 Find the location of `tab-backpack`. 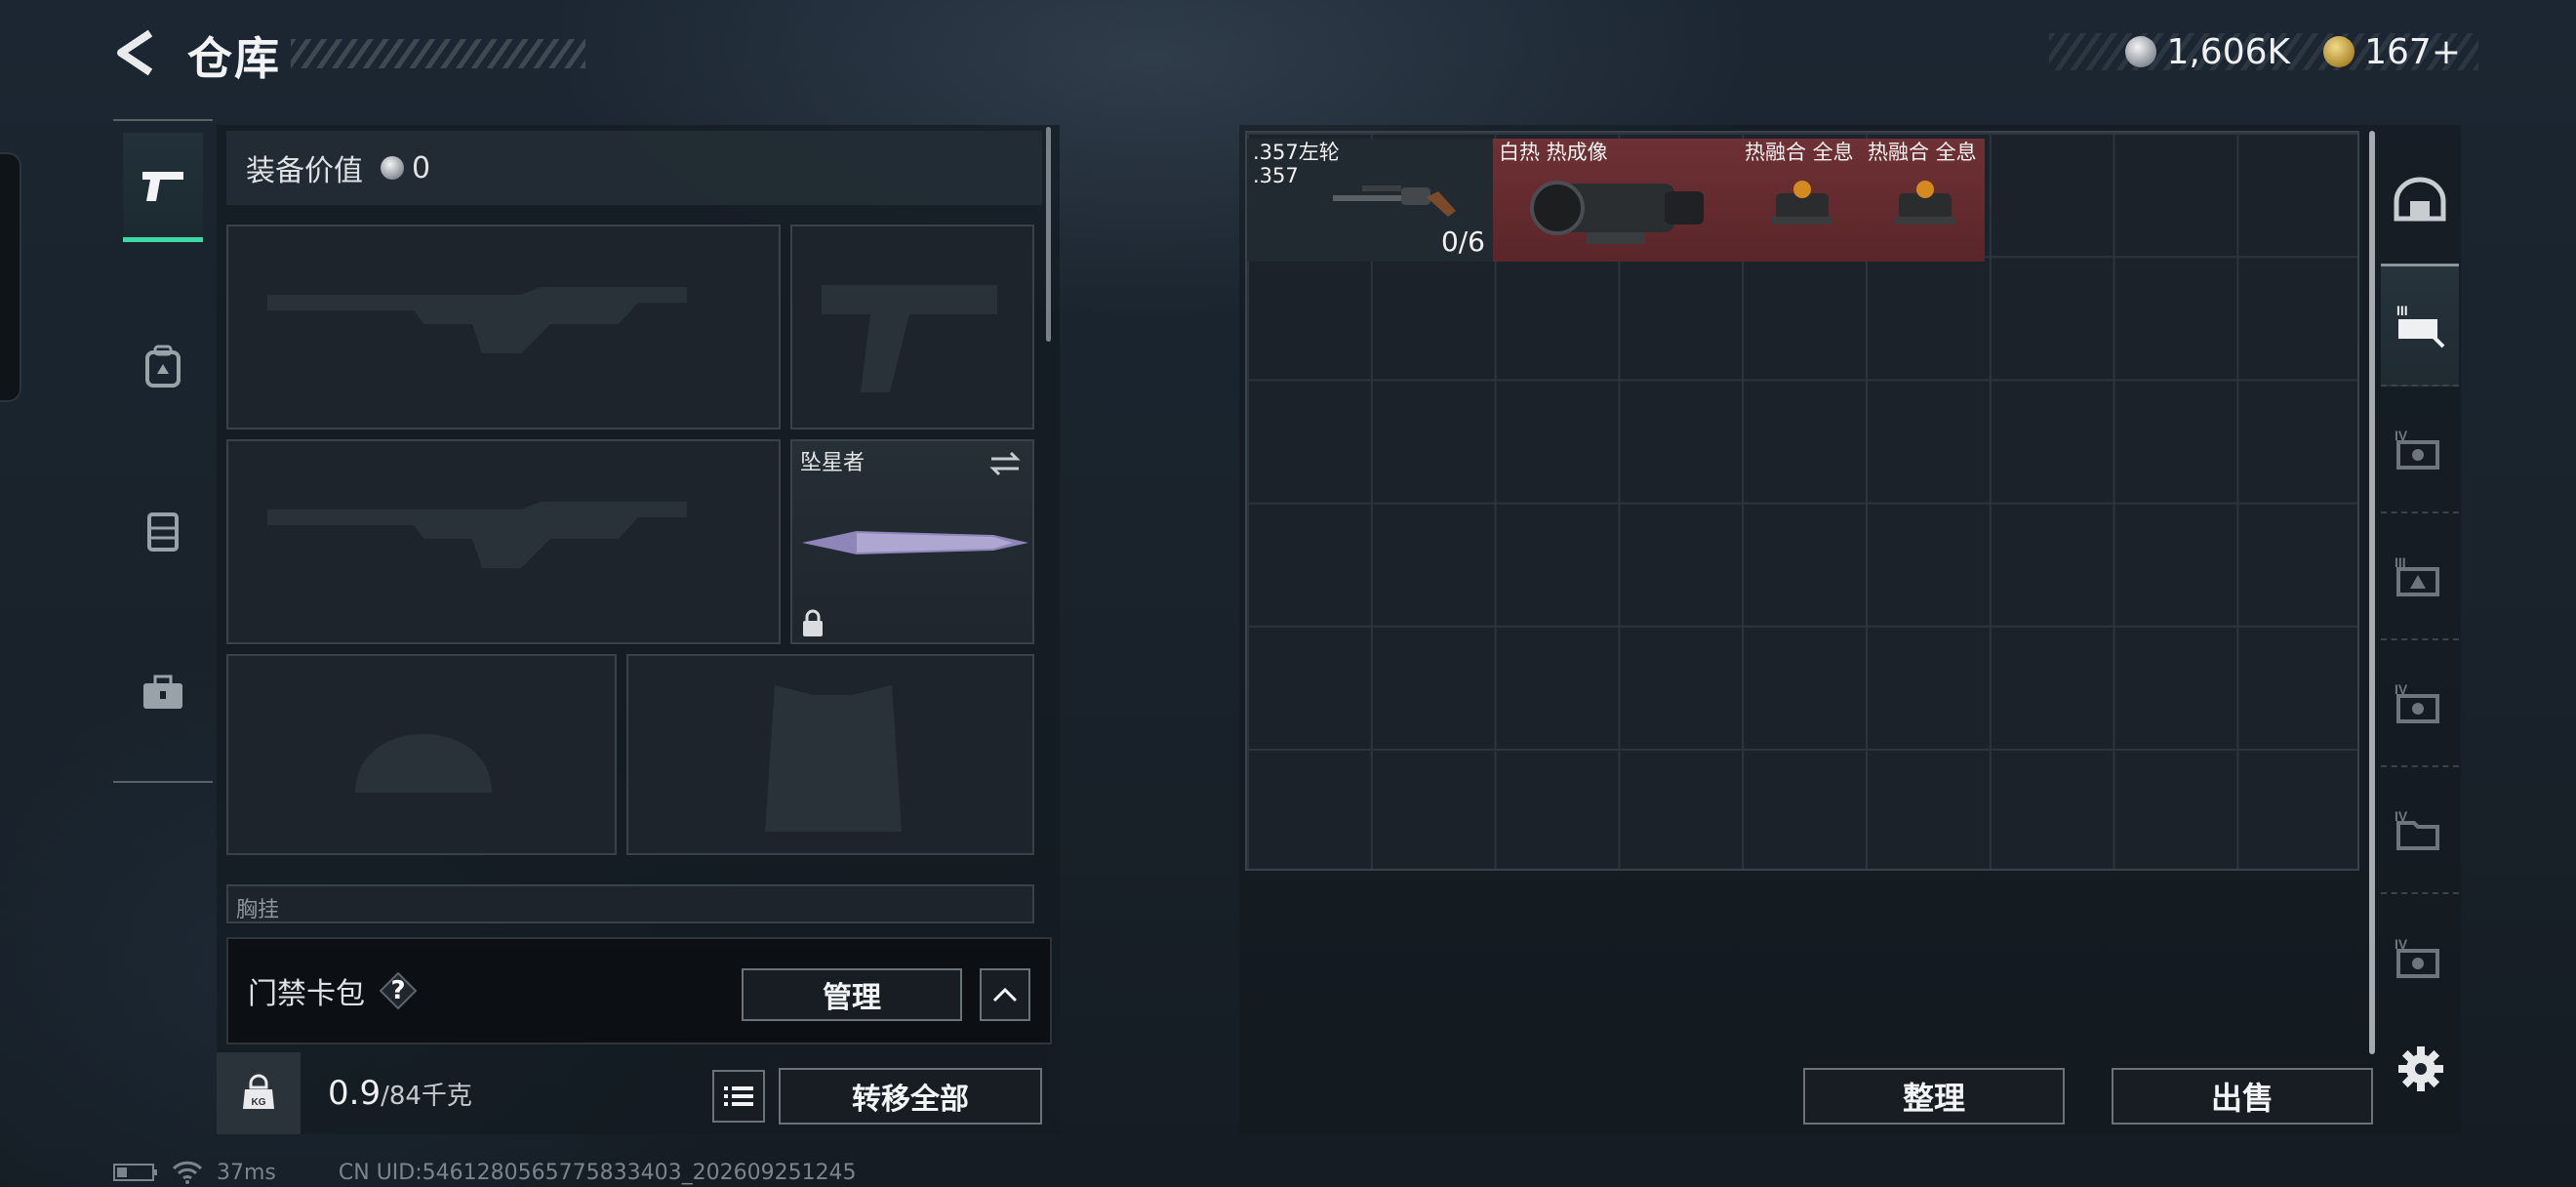

tab-backpack is located at coordinates (163, 367).